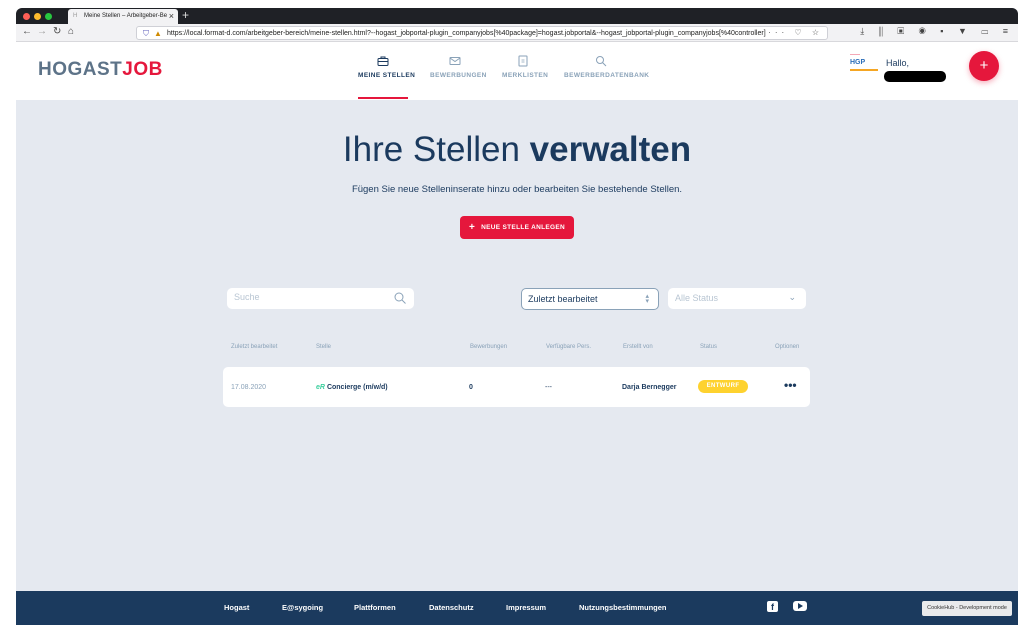 Image resolution: width=1026 pixels, height=625 pixels. I want to click on status-select: Alle Status ⌄, so click(737, 298).